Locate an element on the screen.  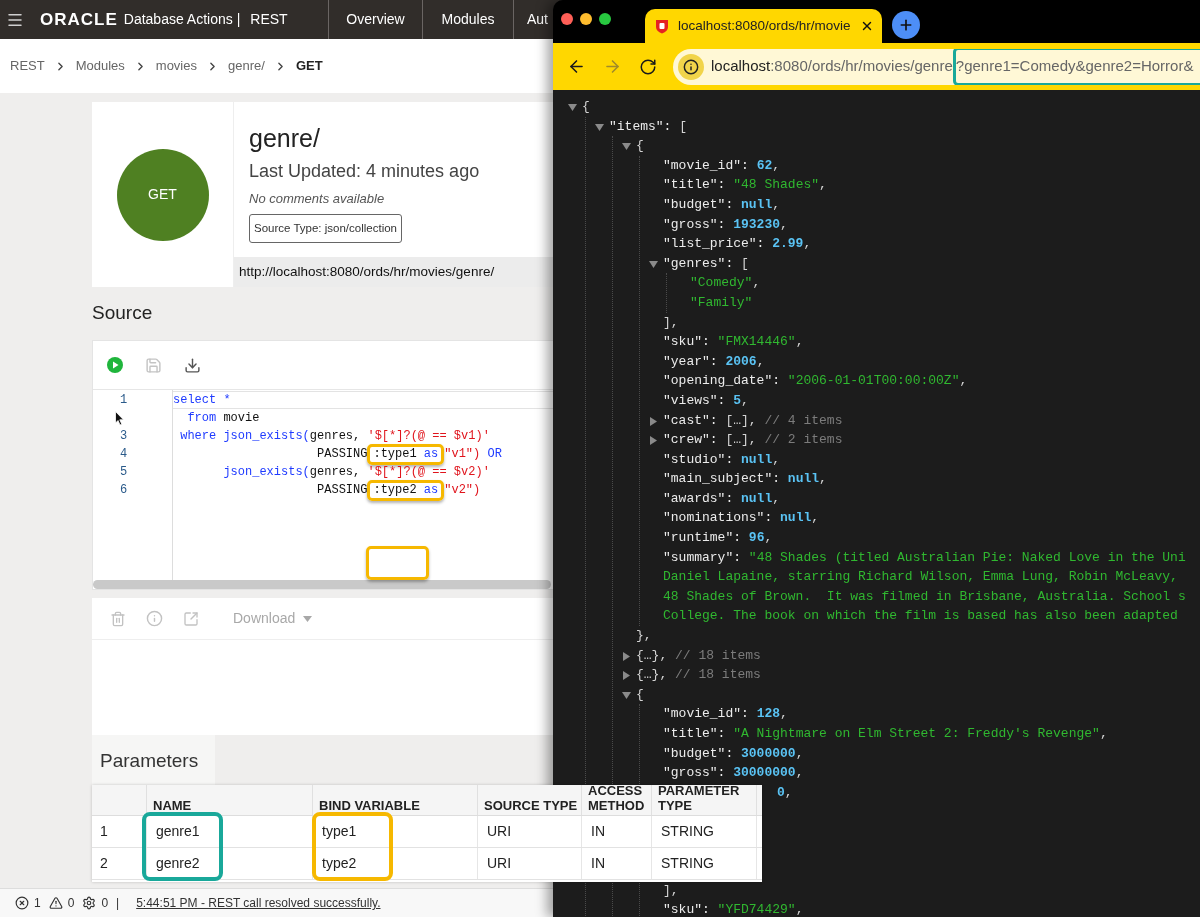
json-line: College. The book on which the film is based has also been adapted is located at coordinates (920, 616).